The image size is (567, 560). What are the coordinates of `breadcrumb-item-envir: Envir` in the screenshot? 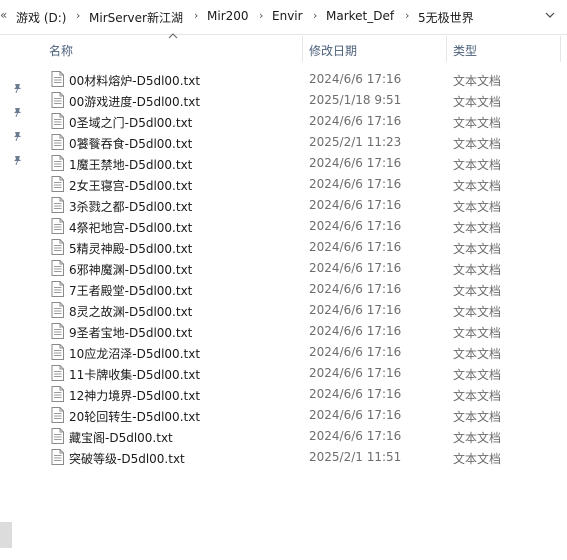 It's located at (287, 16).